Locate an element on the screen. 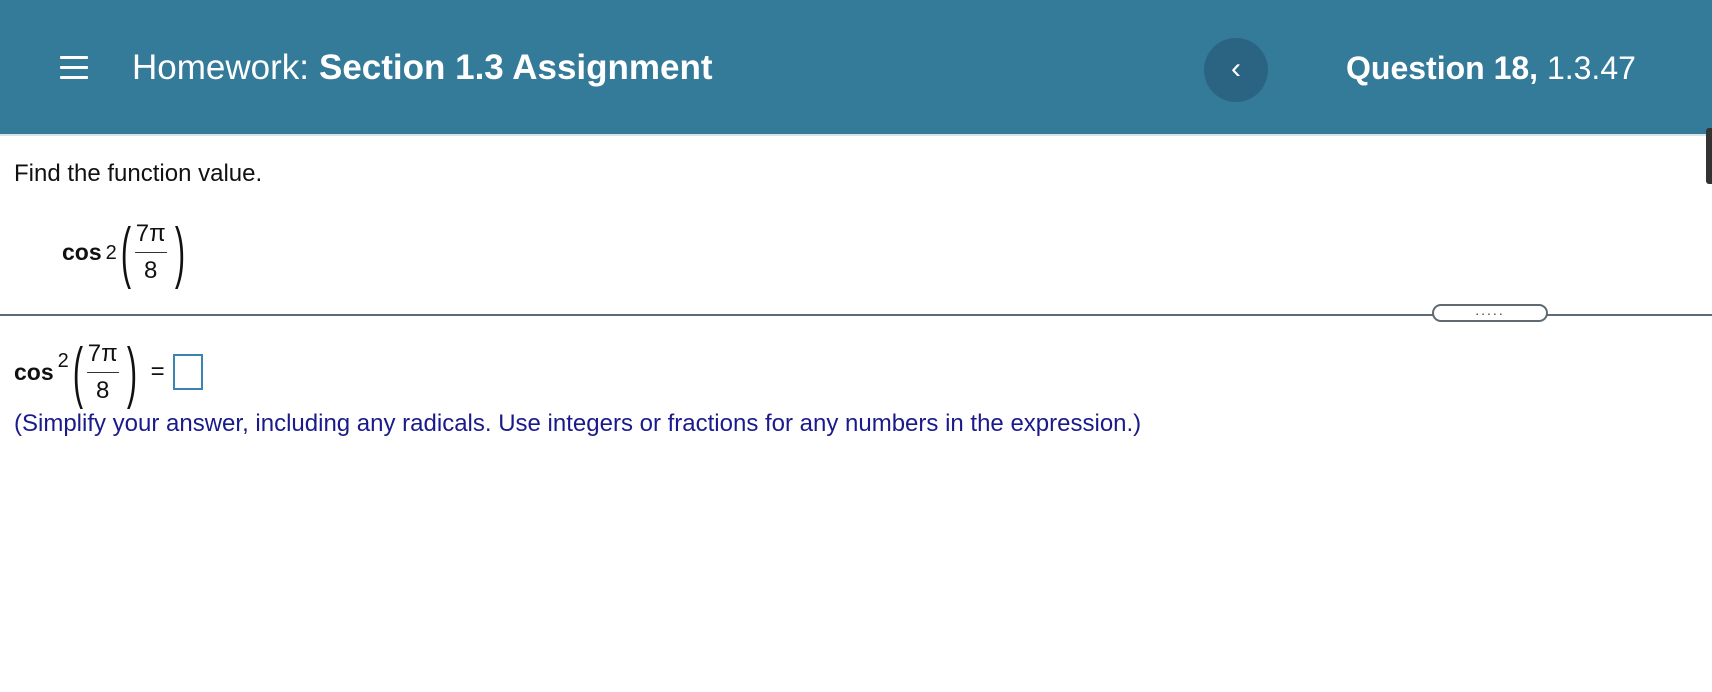 The height and width of the screenshot is (692, 1712). chevron-left-icon: ‹ is located at coordinates (1236, 68).